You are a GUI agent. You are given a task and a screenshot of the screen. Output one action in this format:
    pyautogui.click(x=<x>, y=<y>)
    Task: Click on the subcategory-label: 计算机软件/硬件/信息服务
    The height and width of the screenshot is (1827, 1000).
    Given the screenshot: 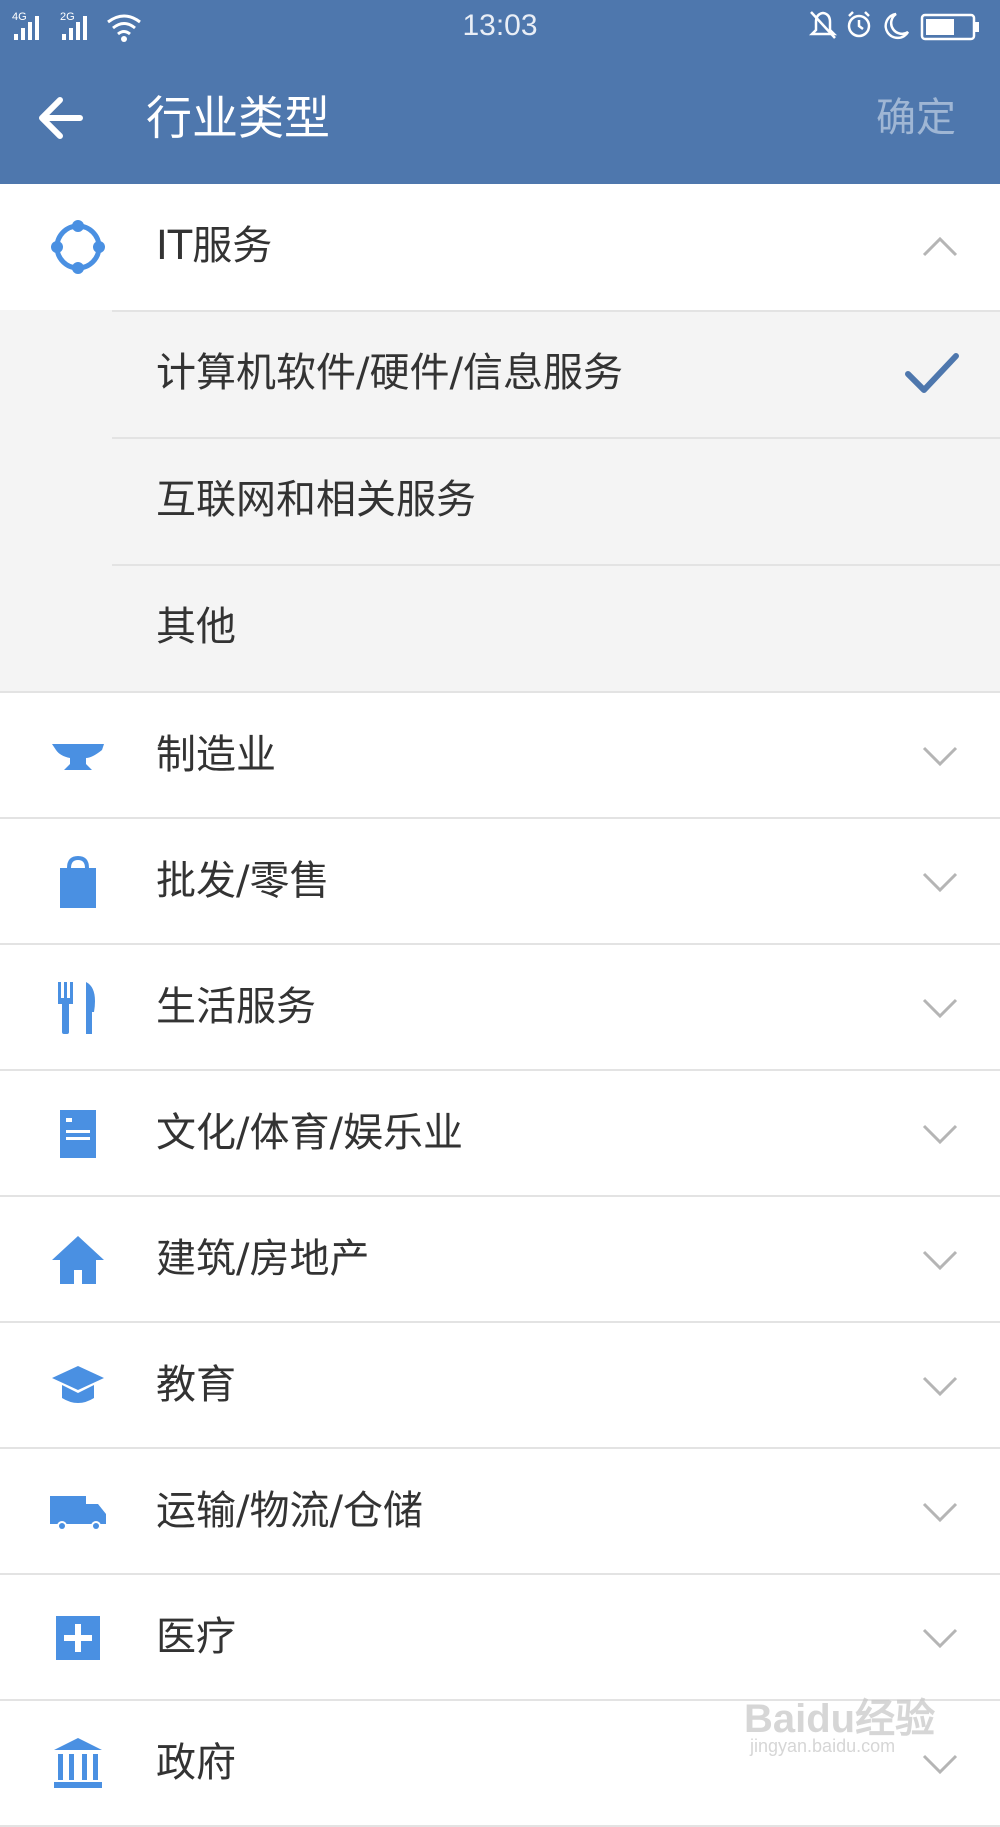 What is the action you would take?
    pyautogui.click(x=389, y=373)
    